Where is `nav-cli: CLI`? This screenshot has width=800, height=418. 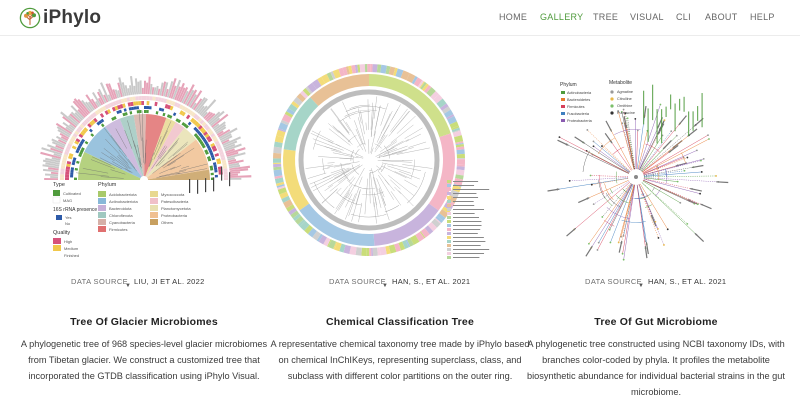 nav-cli: CLI is located at coordinates (683, 17).